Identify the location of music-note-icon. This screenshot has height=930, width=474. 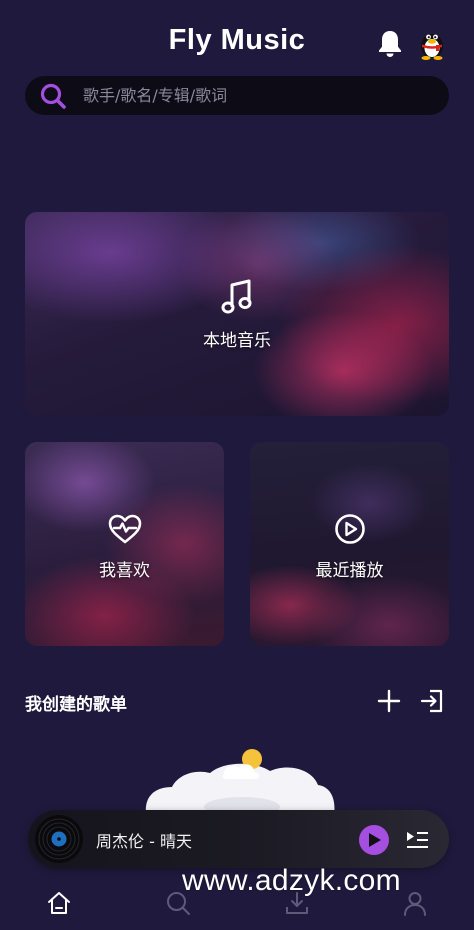
(236, 296).